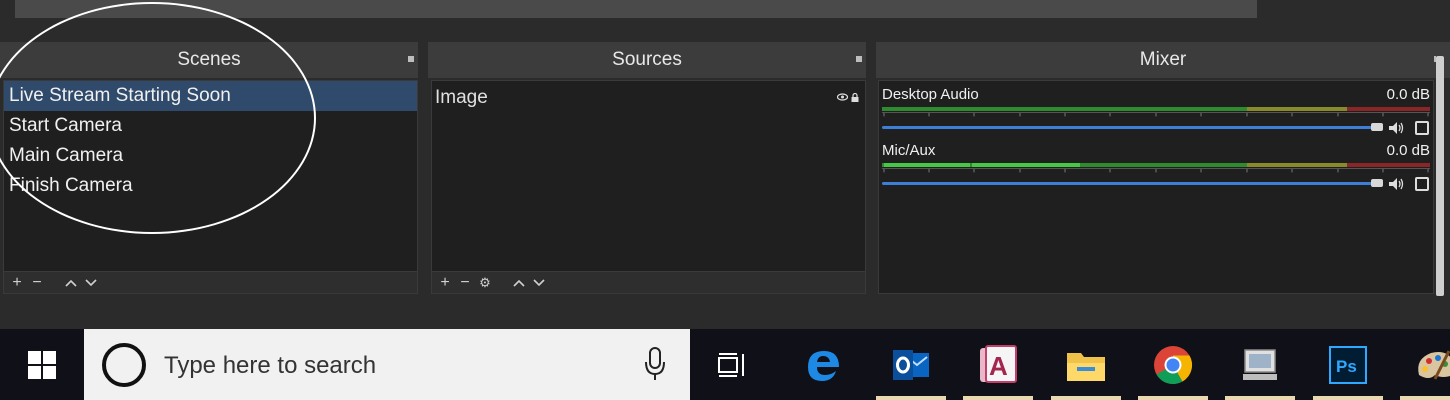 The height and width of the screenshot is (400, 1450). What do you see at coordinates (648, 283) in the screenshot?
I see `sources-toolbar: + − ⚙` at bounding box center [648, 283].